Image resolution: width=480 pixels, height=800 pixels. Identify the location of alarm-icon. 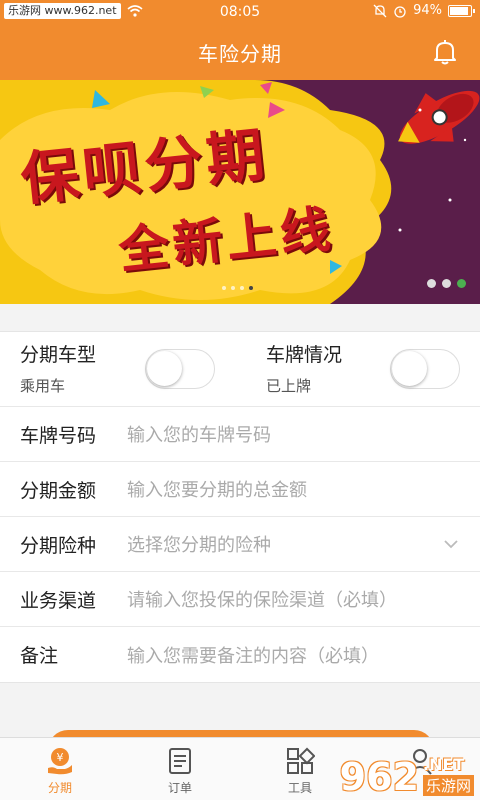
(400, 11).